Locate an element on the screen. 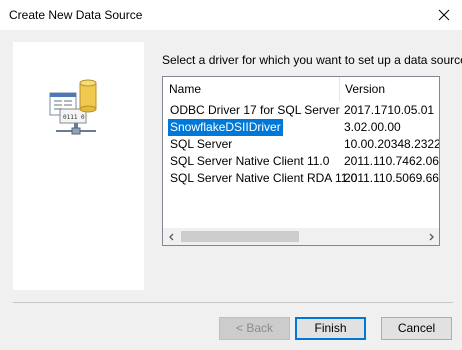 Image resolution: width=462 pixels, height=350 pixels. driver-version: 3.02.00.00 is located at coordinates (372, 127).